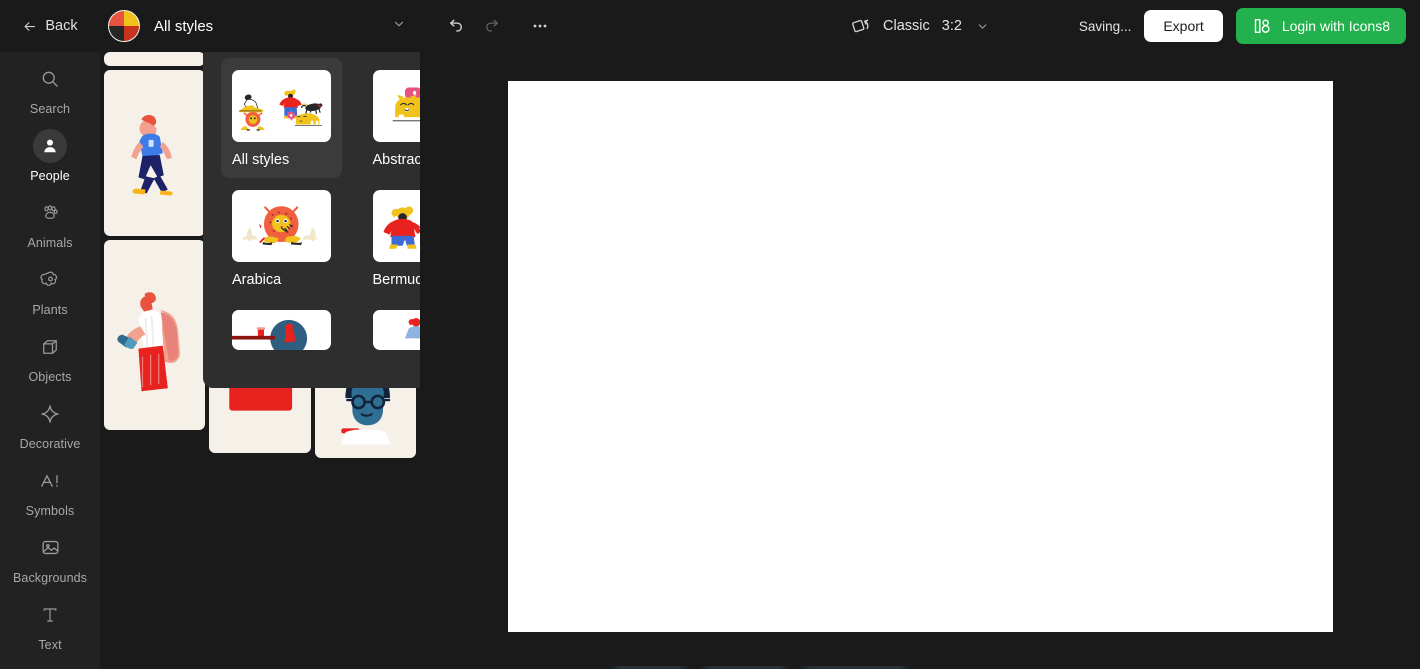  What do you see at coordinates (1262, 26) in the screenshot?
I see `icons8-logo-icon` at bounding box center [1262, 26].